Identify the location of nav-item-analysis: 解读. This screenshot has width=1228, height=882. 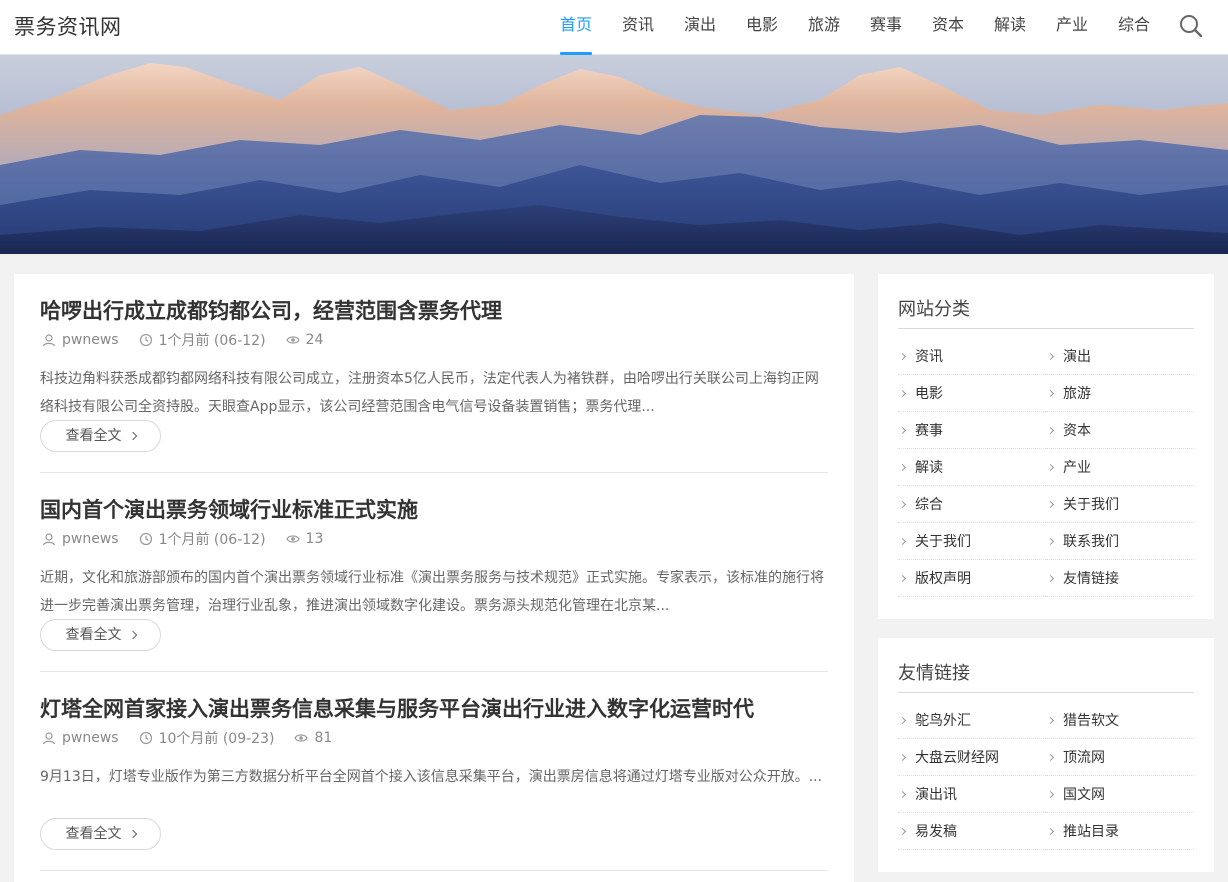
(1010, 27).